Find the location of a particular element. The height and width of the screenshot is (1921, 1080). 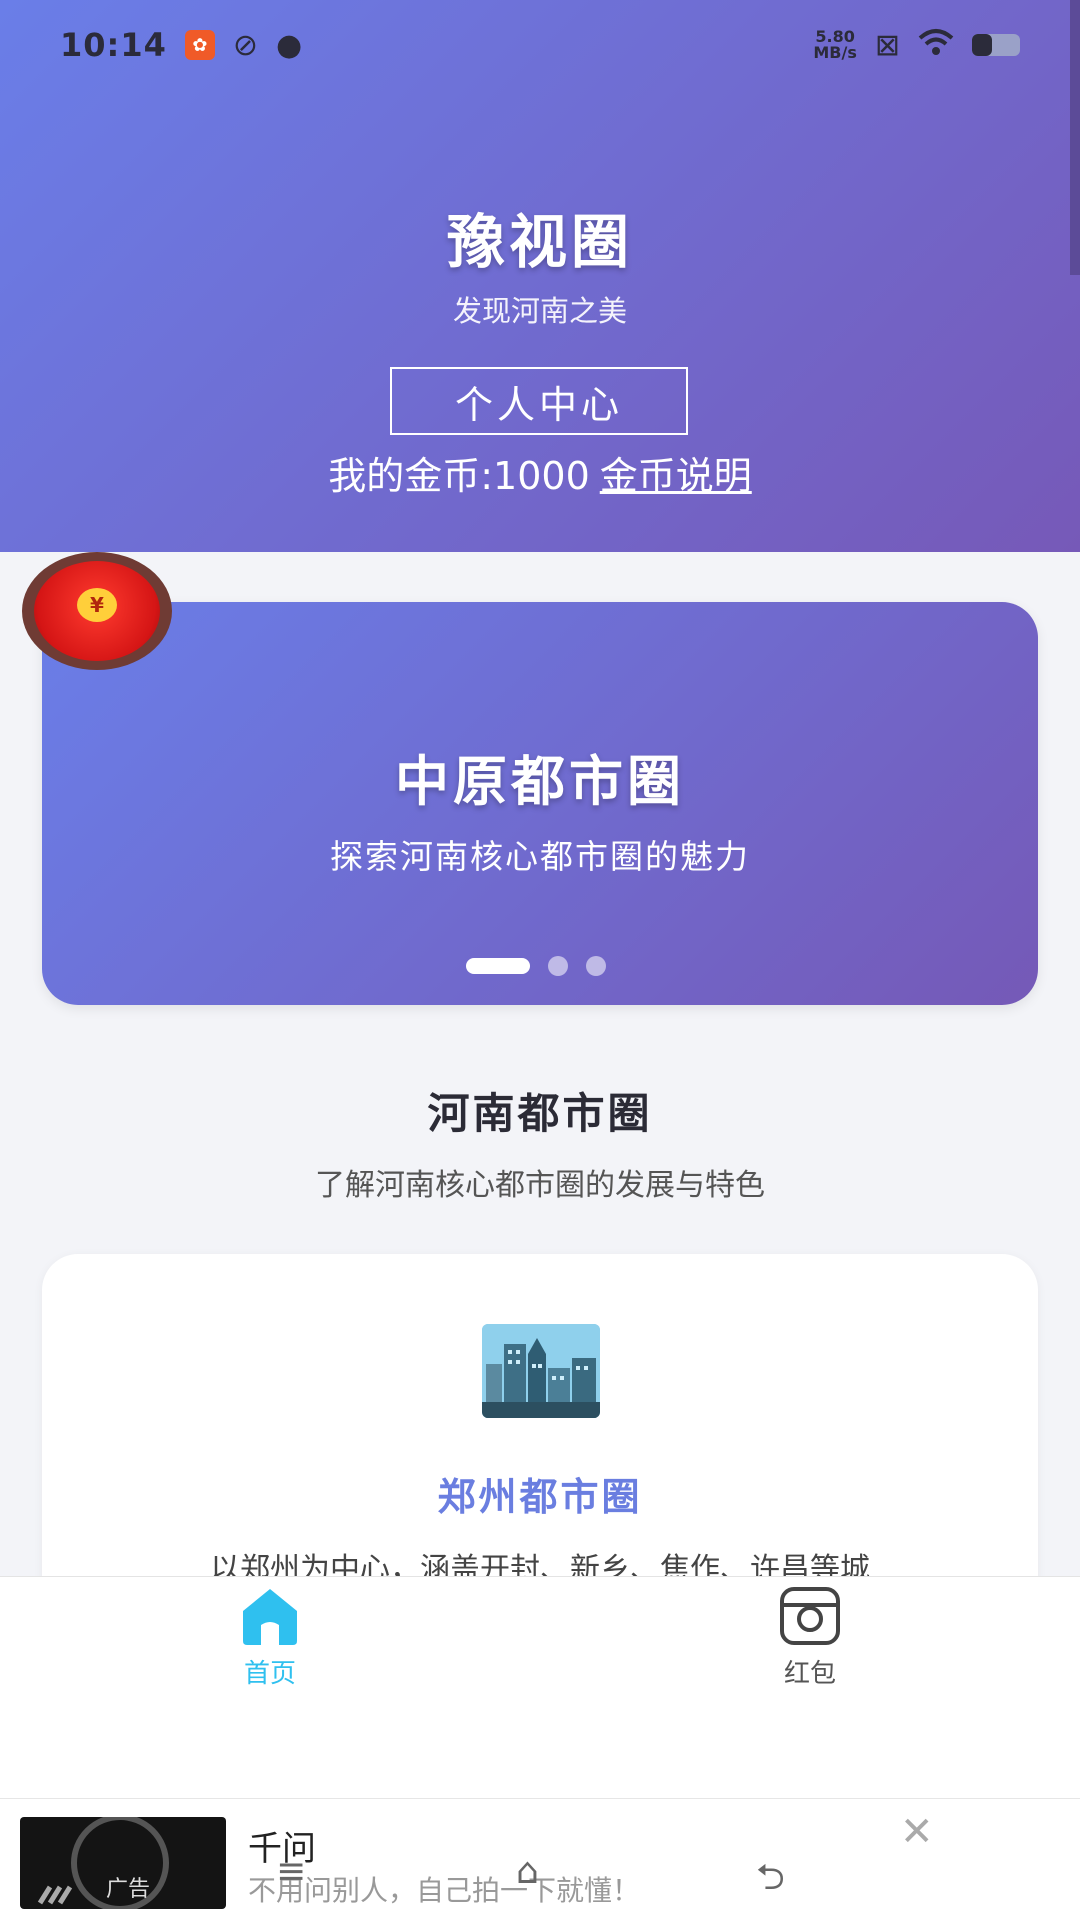

camera-icon is located at coordinates (810, 1616).